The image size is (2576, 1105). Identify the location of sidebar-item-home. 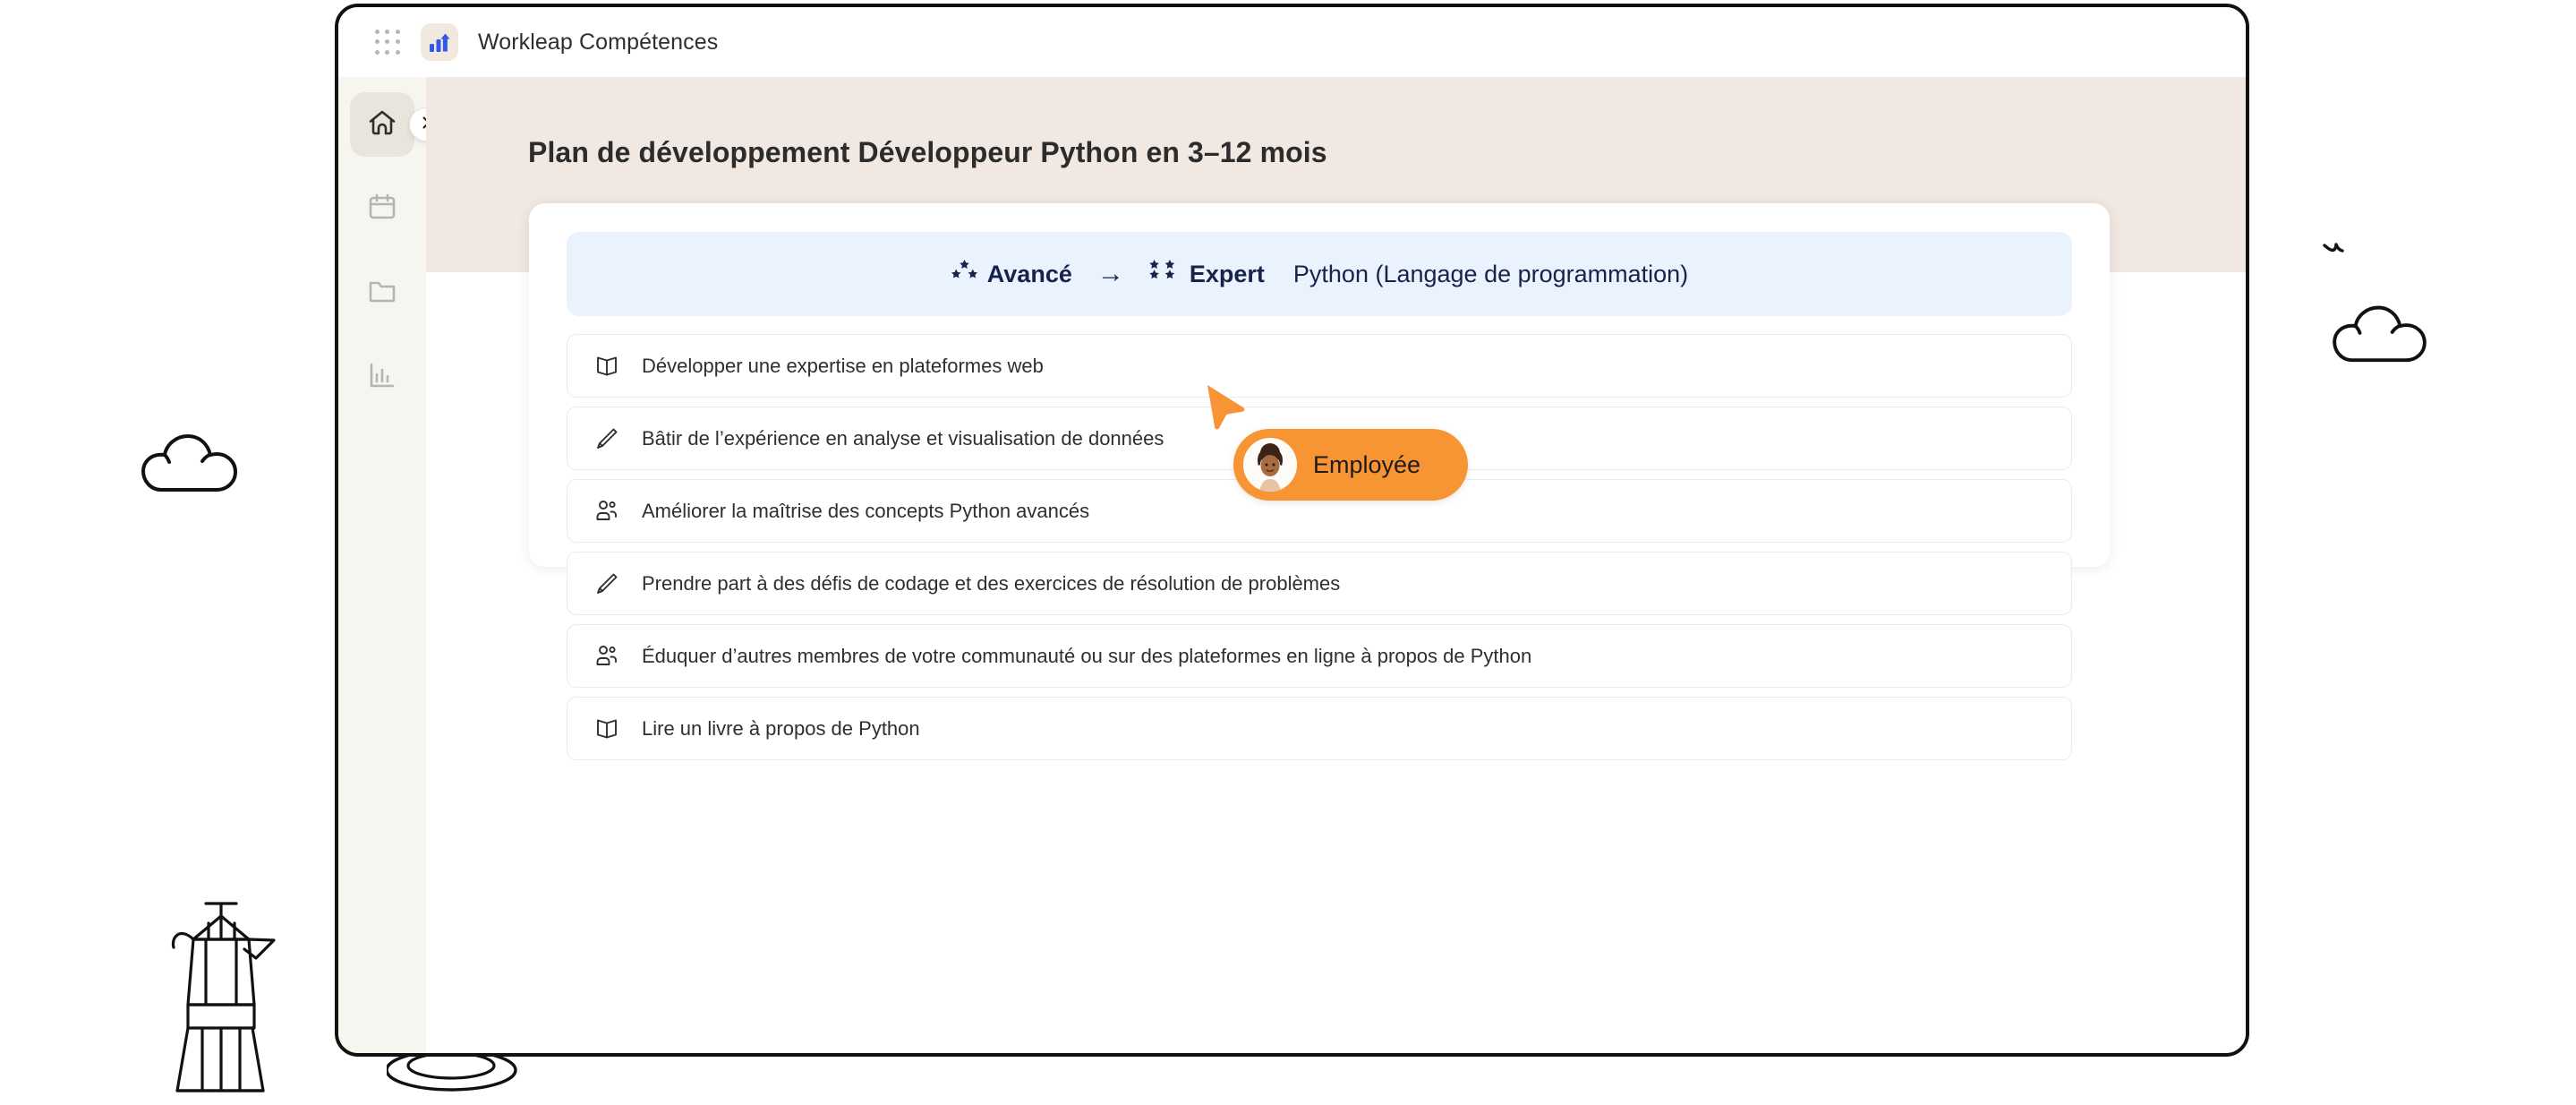
(382, 124).